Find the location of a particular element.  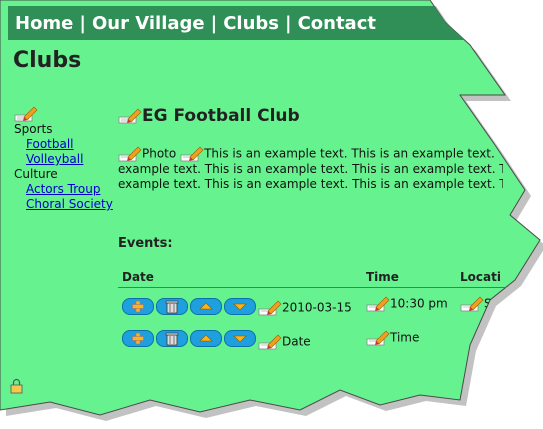

event-date-cell: Date is located at coordinates (284, 342).